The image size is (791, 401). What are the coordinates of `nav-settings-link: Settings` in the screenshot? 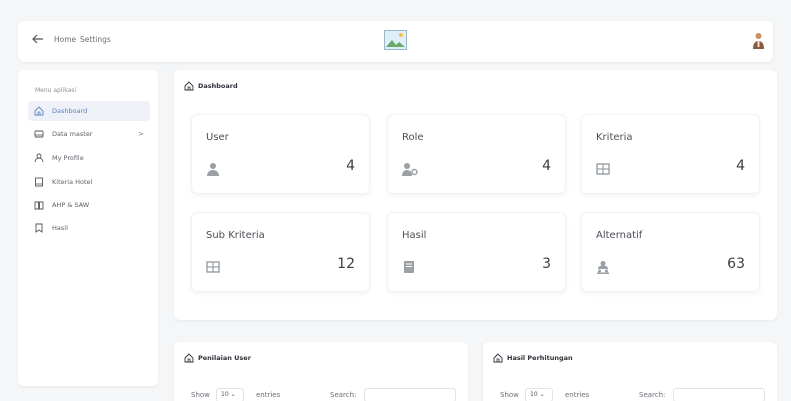 It's located at (95, 39).